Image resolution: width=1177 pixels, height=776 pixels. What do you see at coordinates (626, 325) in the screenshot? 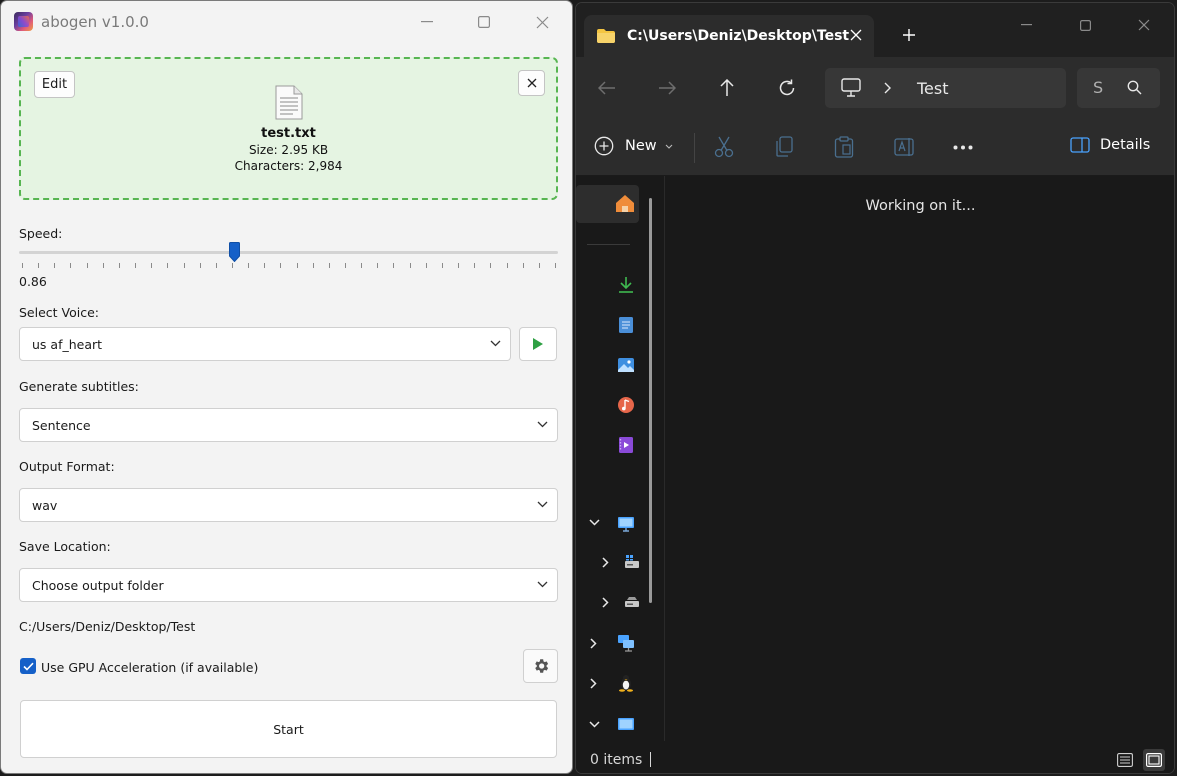
I see `documents-icon` at bounding box center [626, 325].